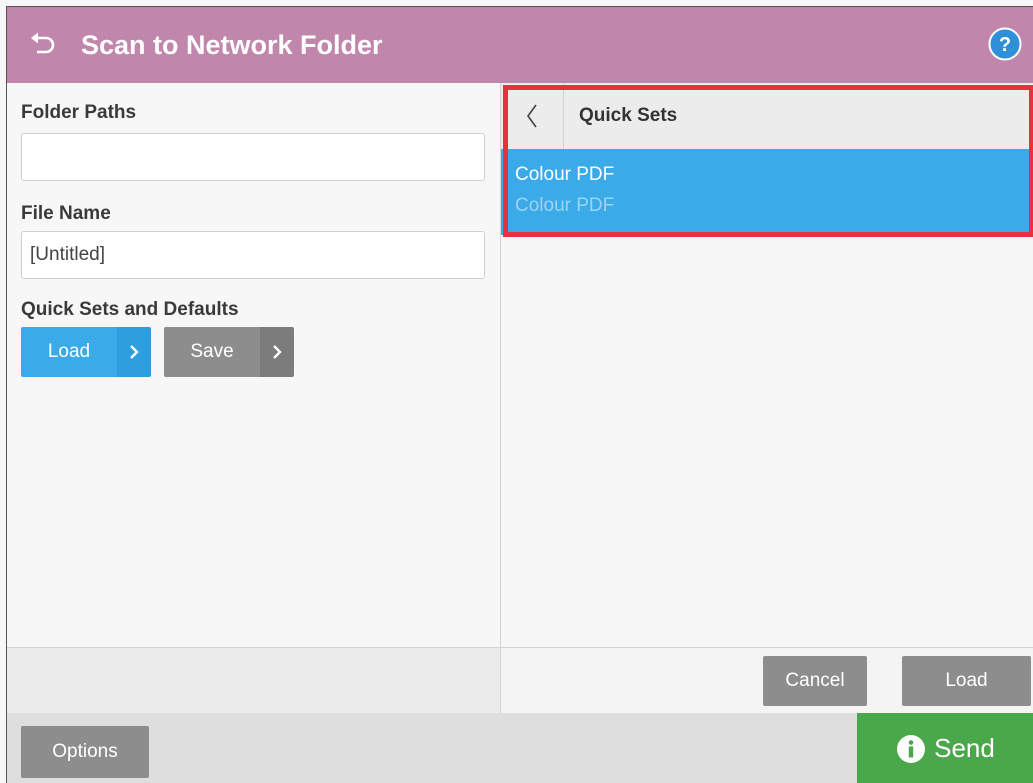 The height and width of the screenshot is (783, 1033). What do you see at coordinates (964, 748) in the screenshot?
I see `send-button-label: Send` at bounding box center [964, 748].